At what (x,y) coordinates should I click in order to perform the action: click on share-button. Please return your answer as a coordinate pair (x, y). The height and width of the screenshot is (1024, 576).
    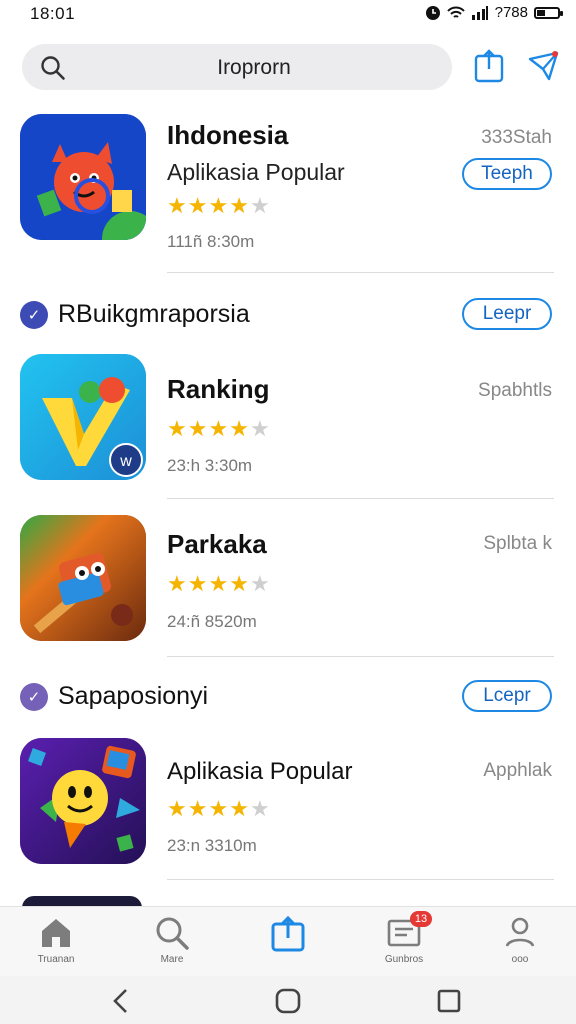
    Looking at the image, I should click on (489, 66).